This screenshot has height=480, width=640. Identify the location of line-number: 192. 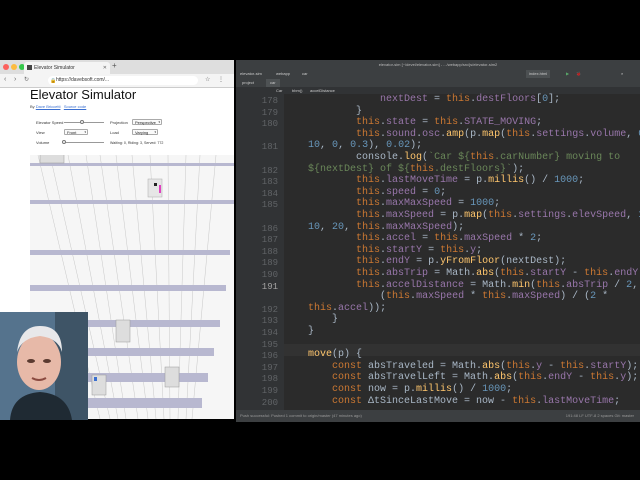
(269, 309).